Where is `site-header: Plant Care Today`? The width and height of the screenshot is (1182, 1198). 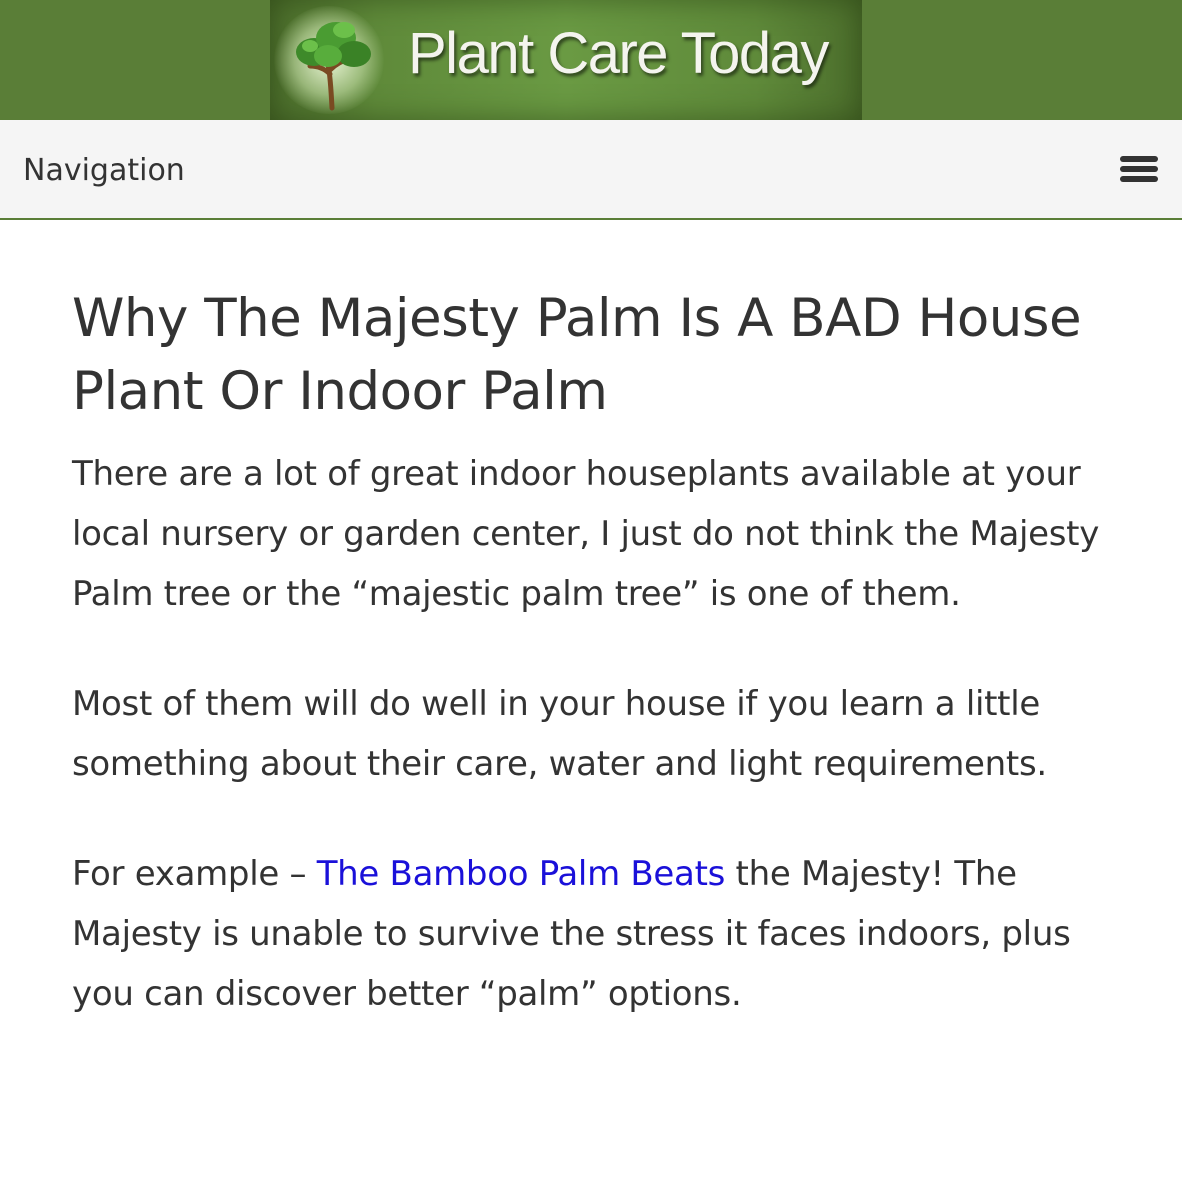
site-header: Plant Care Today is located at coordinates (591, 60).